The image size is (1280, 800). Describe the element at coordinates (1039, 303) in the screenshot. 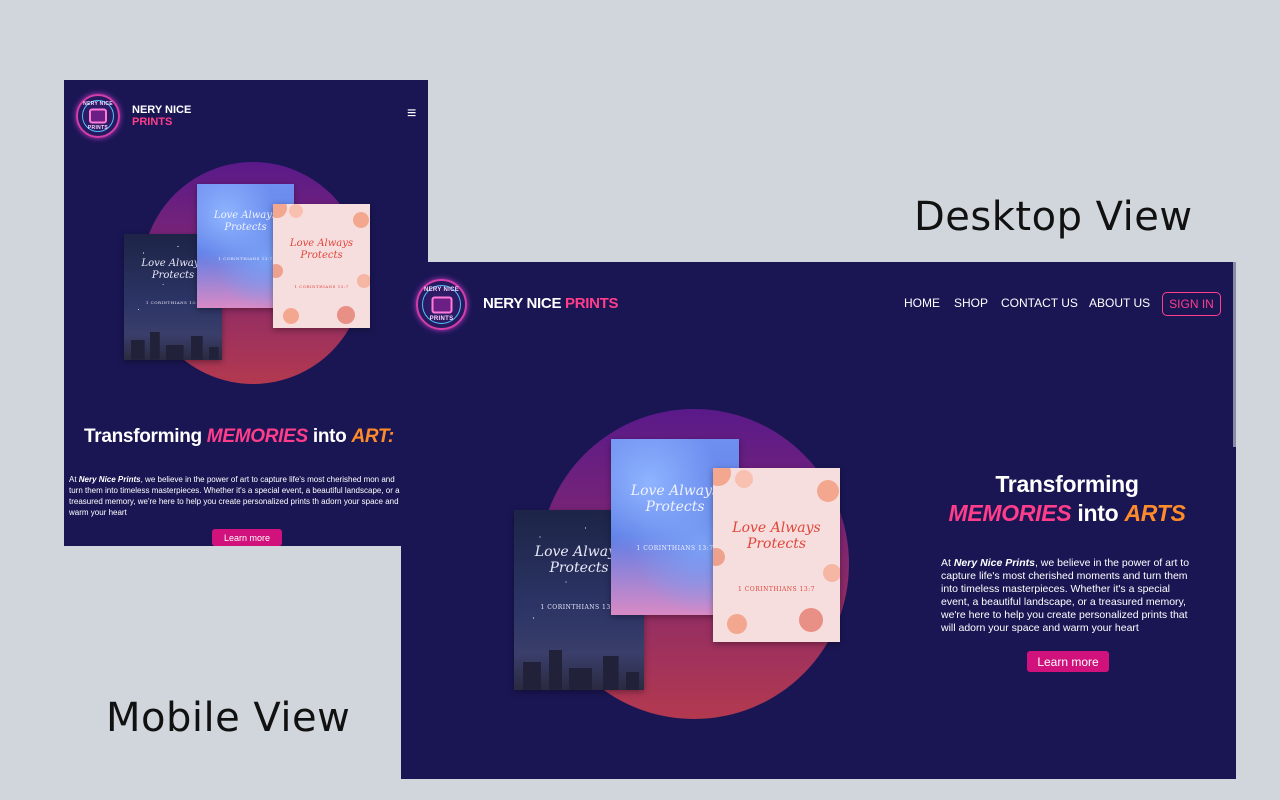

I see `nav-contact-us: CONTACT US` at that location.